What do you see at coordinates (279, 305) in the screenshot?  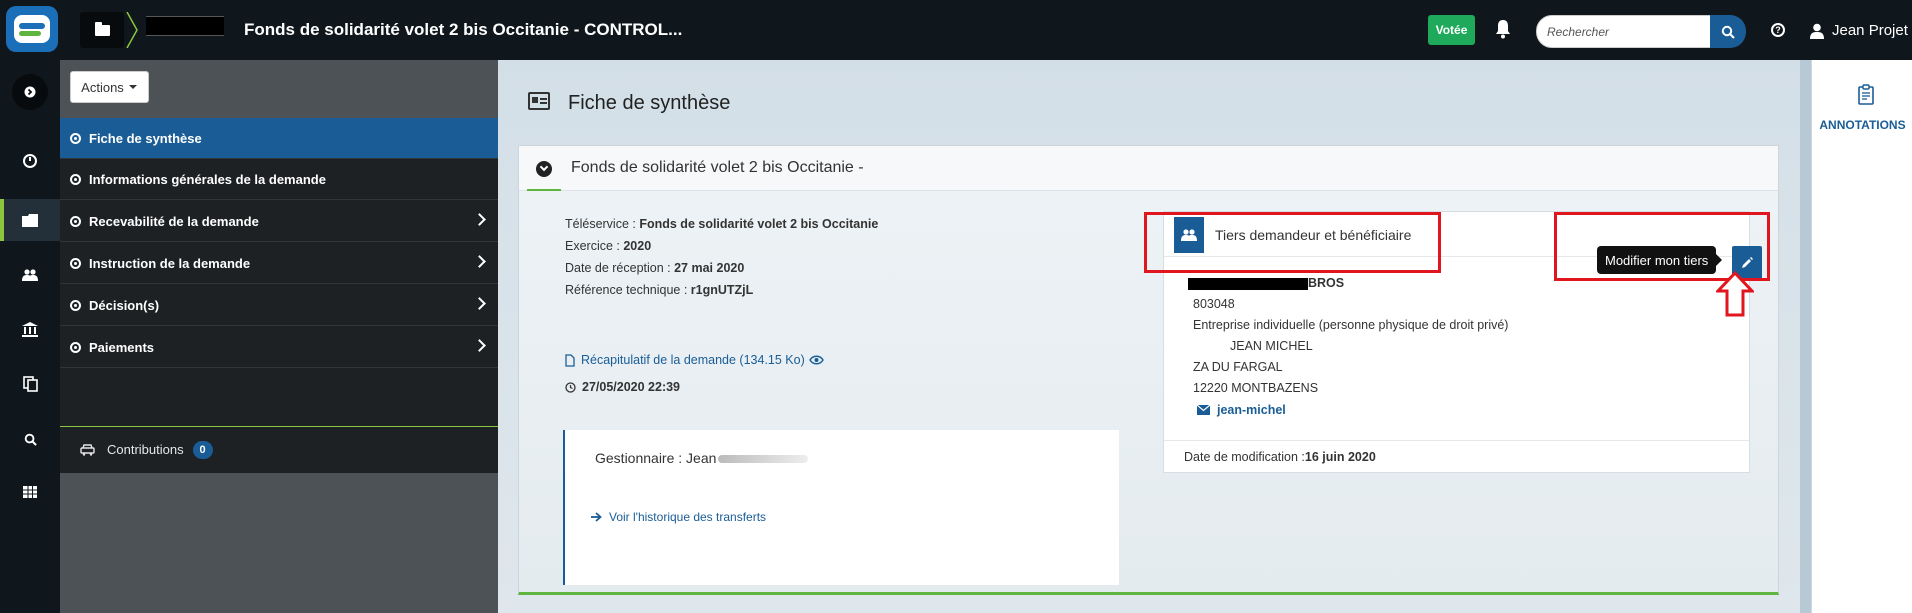 I see `sidebar-item-decisions: Décision(s)` at bounding box center [279, 305].